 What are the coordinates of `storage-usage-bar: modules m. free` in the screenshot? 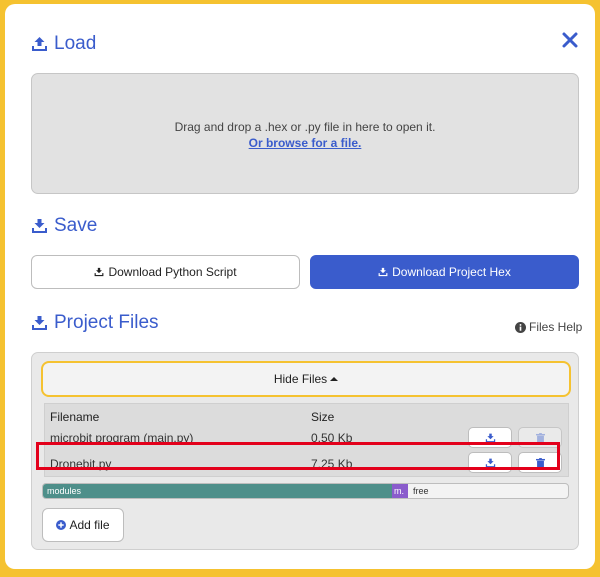 It's located at (305, 491).